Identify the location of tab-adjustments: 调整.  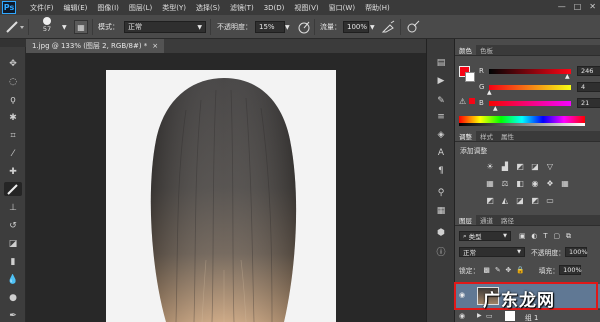
(465, 136).